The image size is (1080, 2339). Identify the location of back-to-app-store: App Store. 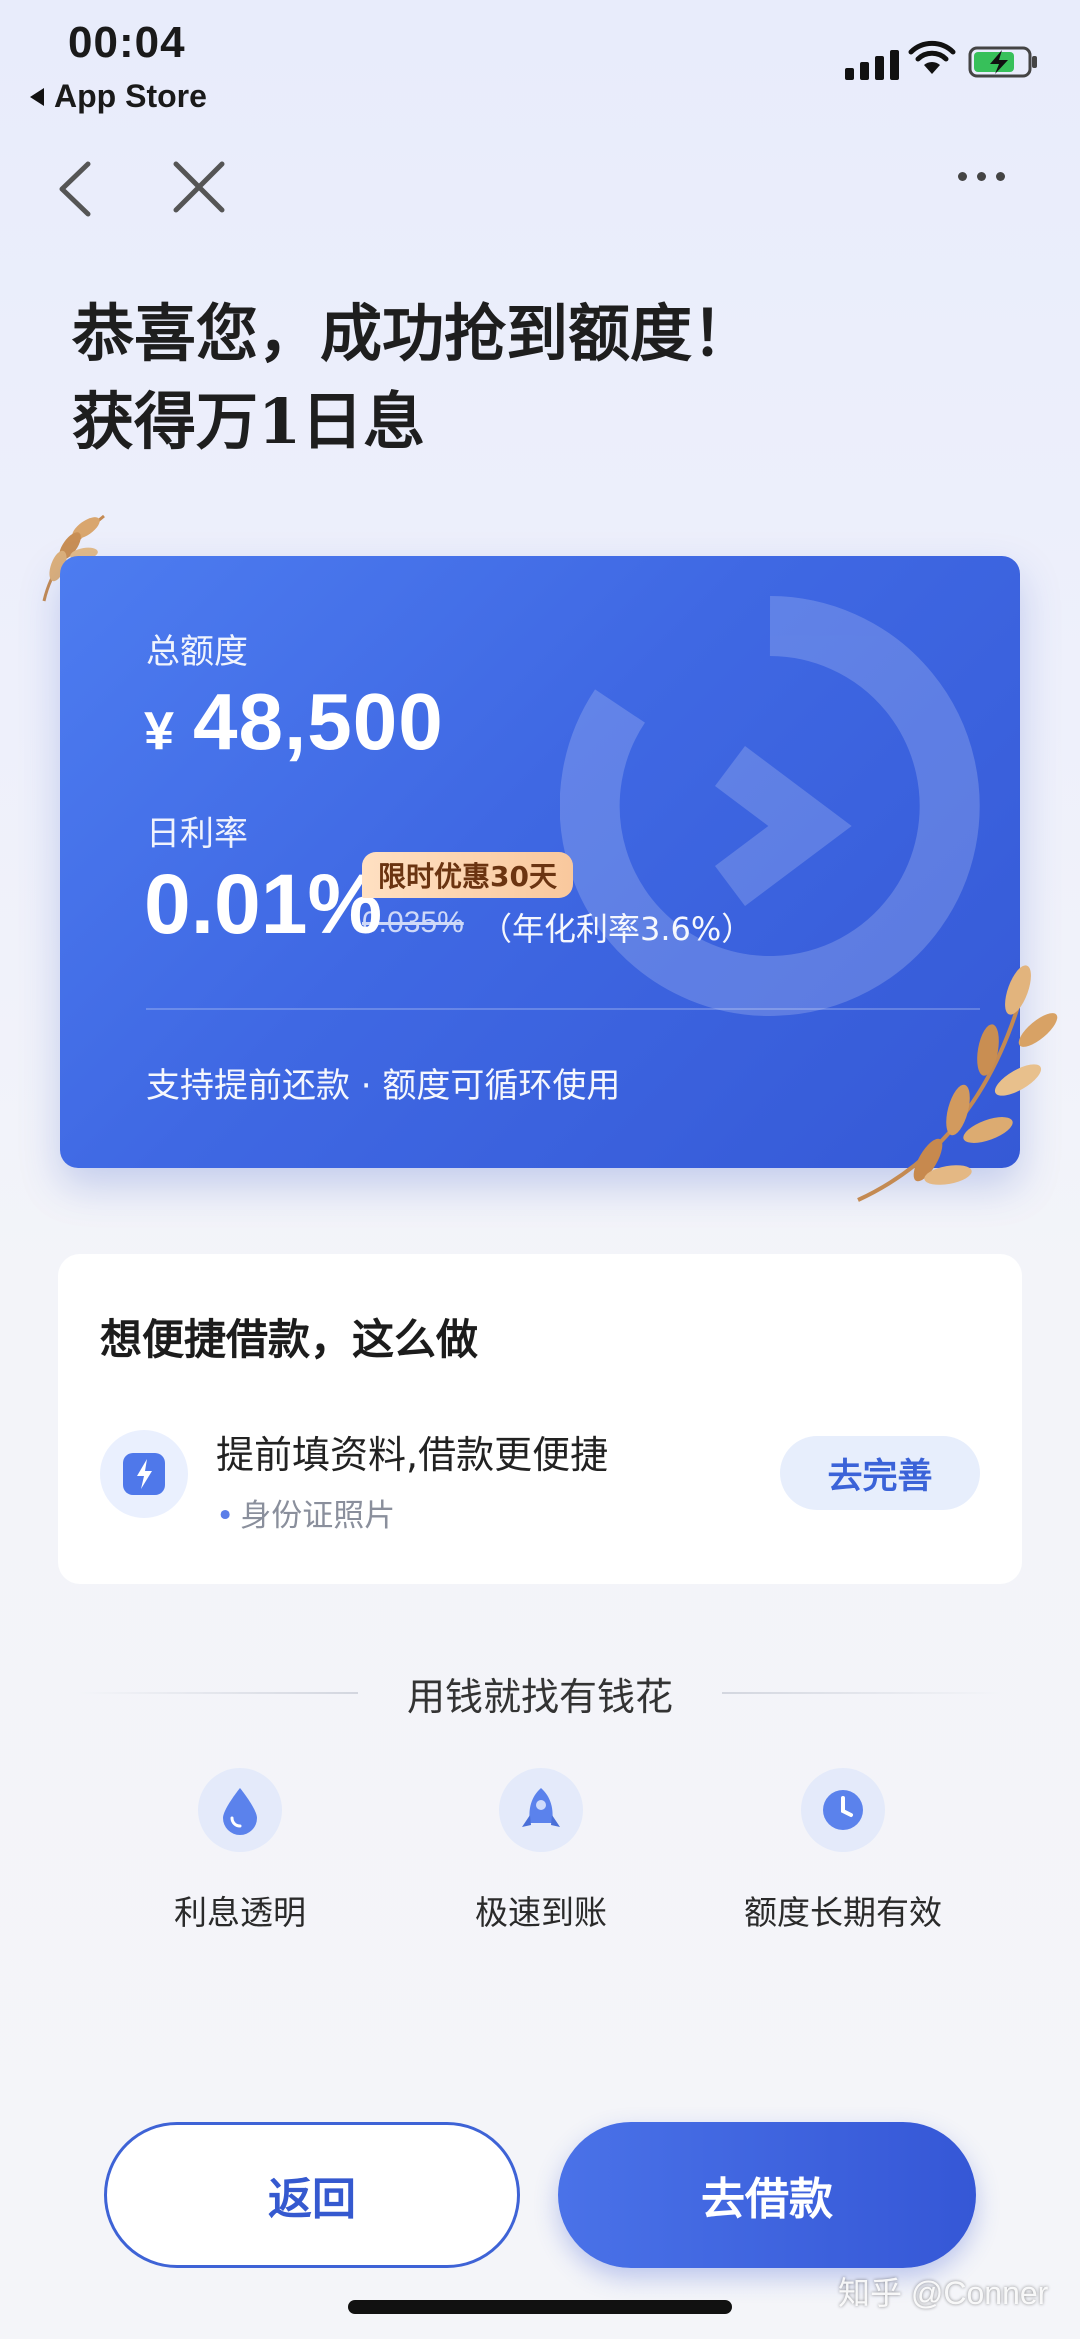
(118, 96).